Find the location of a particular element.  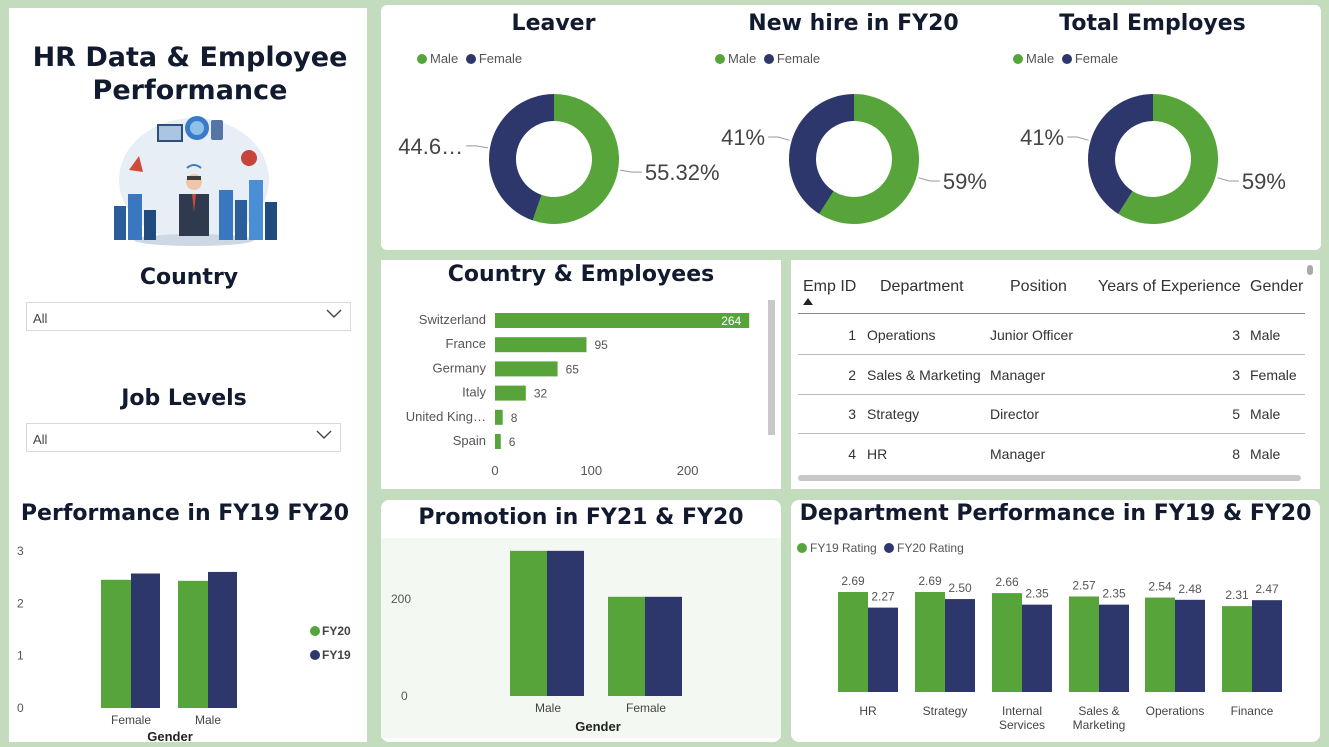

table-cell: HR is located at coordinates (877, 453).